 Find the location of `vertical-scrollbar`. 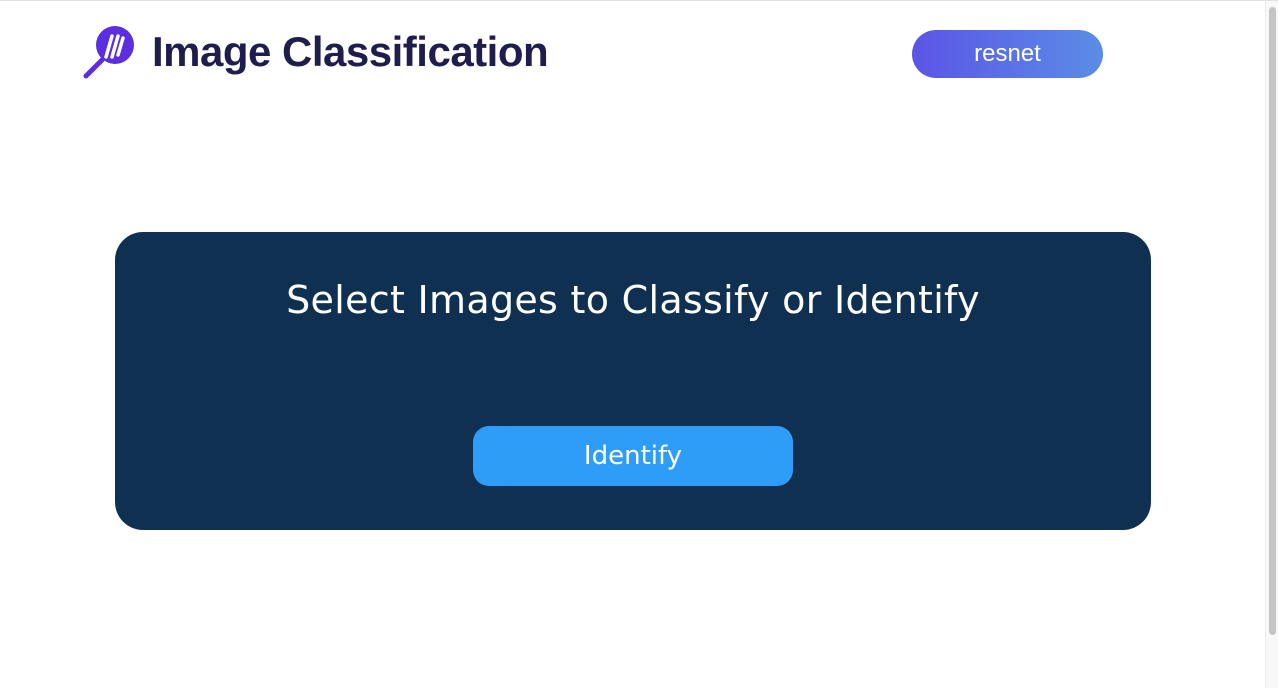

vertical-scrollbar is located at coordinates (1271, 344).